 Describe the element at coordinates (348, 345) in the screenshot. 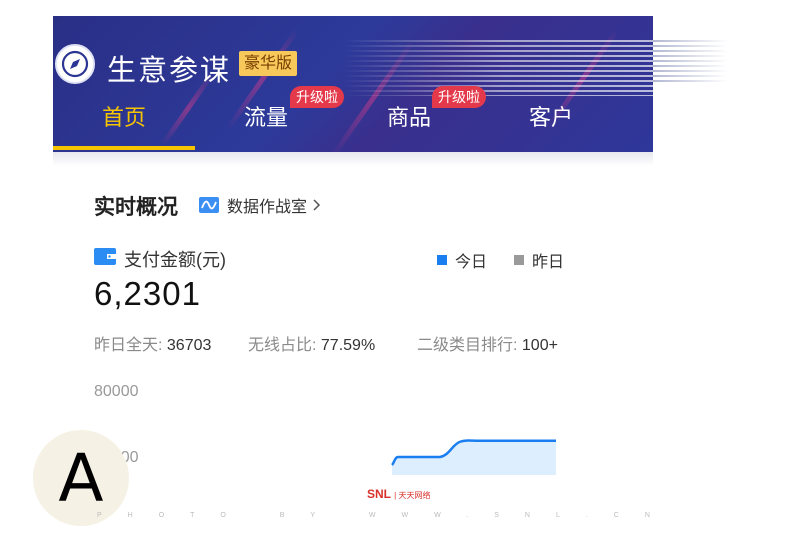

I see `stat-value: 77.59%` at that location.